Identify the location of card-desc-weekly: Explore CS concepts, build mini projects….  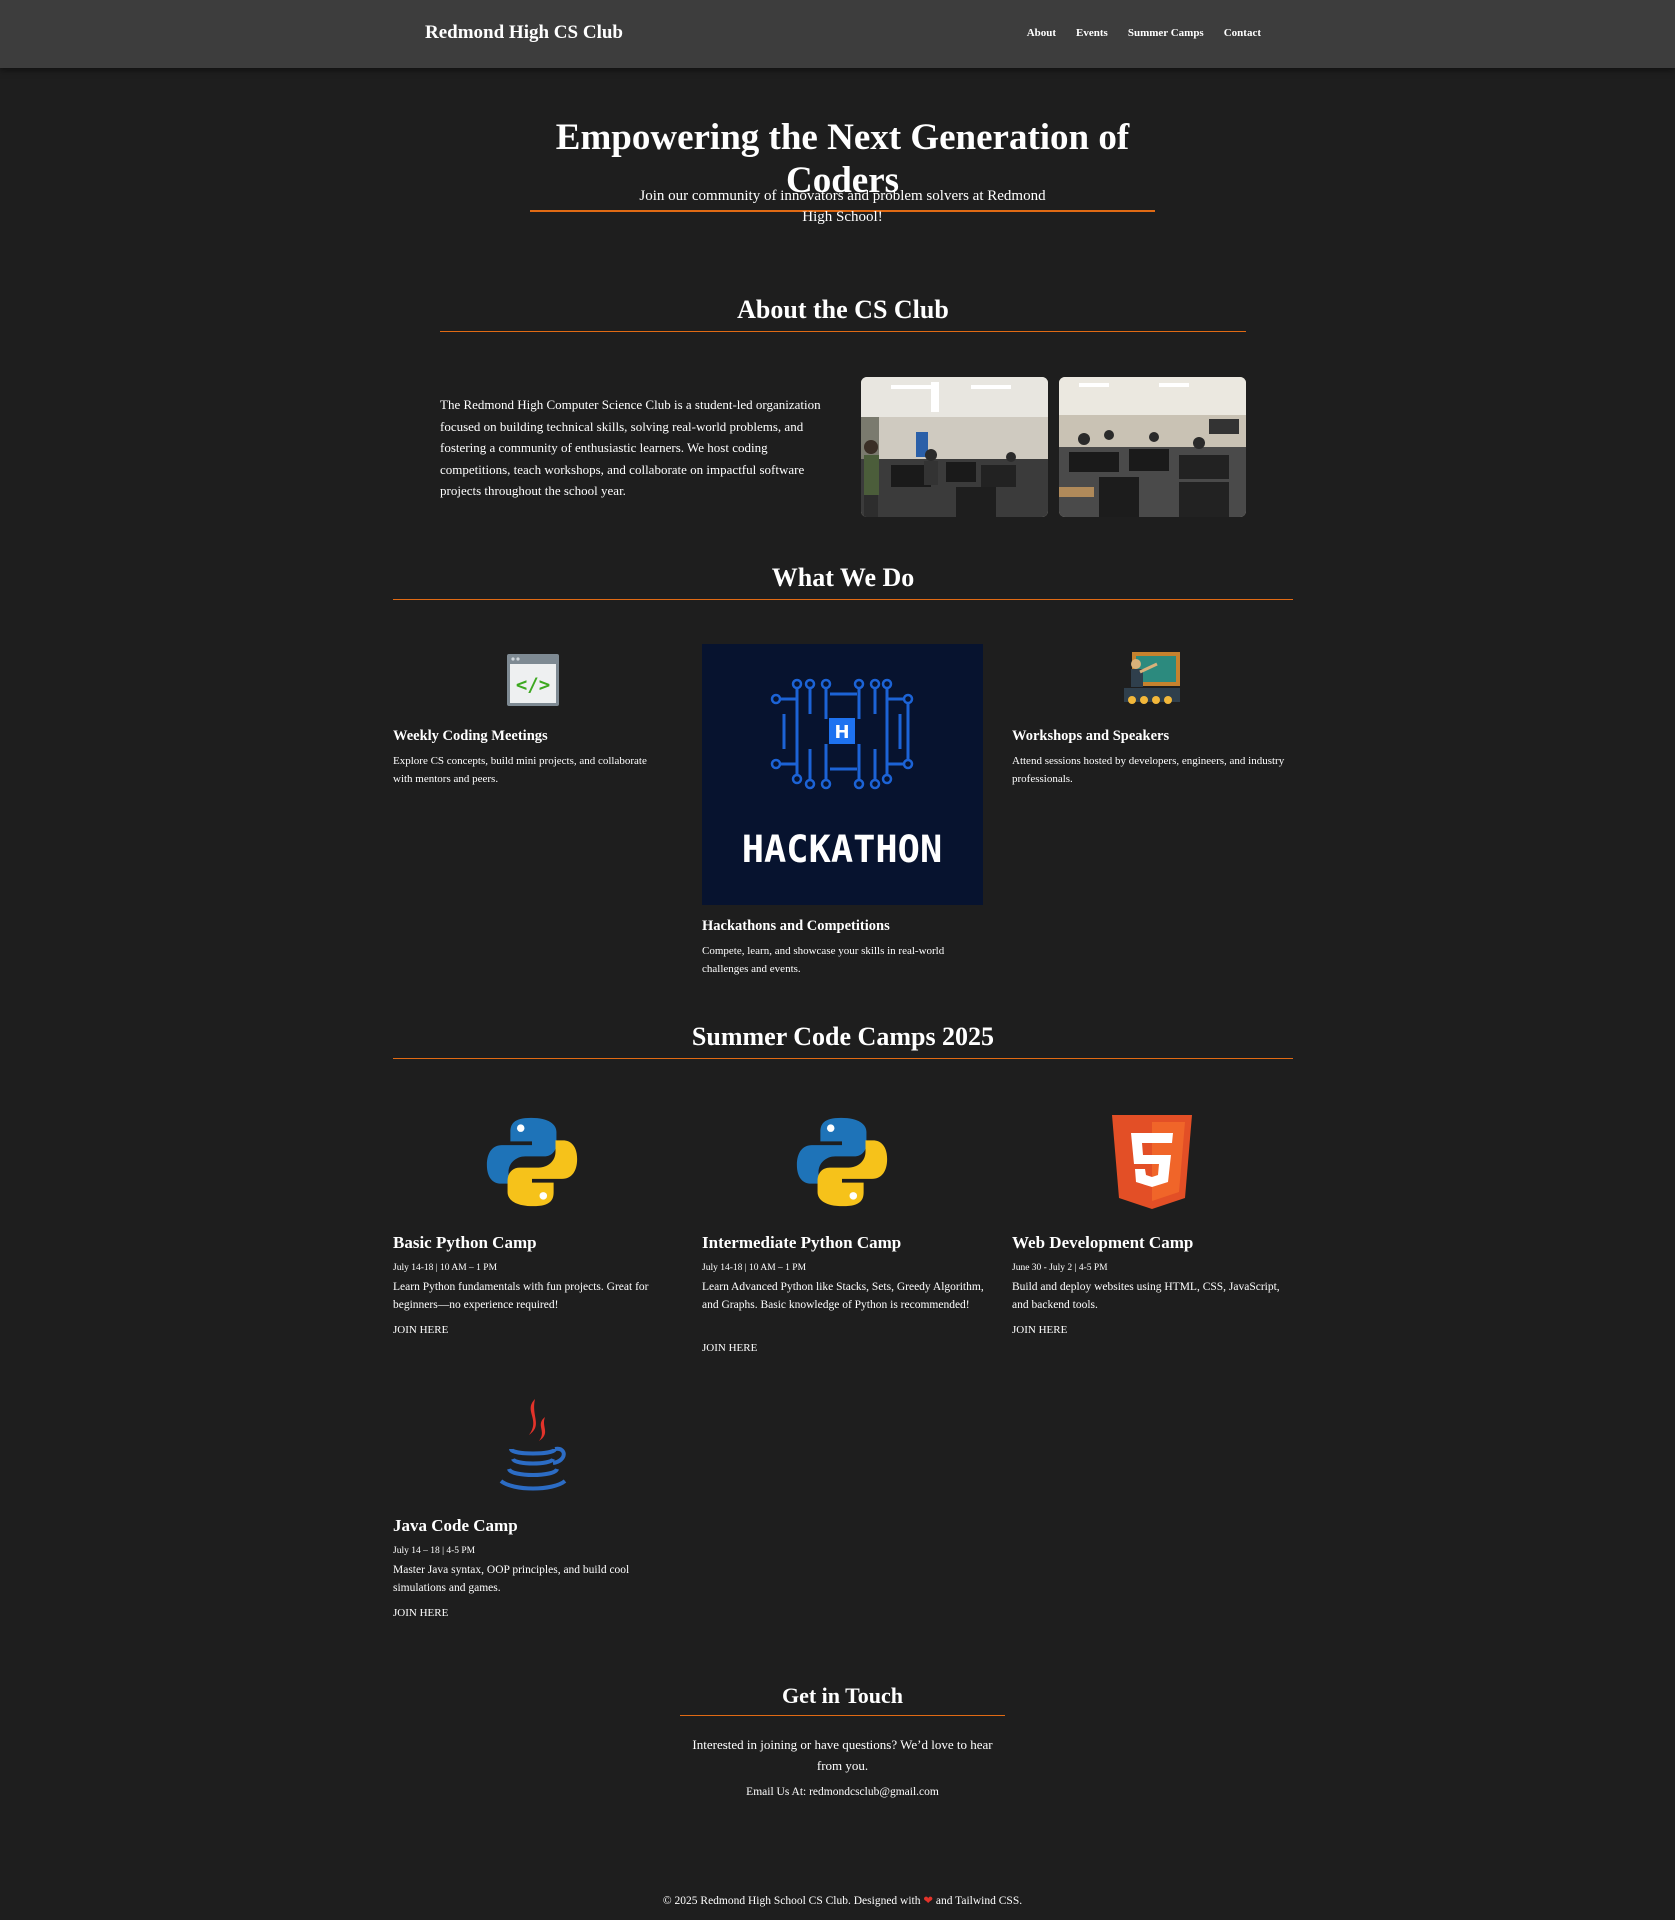
(520, 770).